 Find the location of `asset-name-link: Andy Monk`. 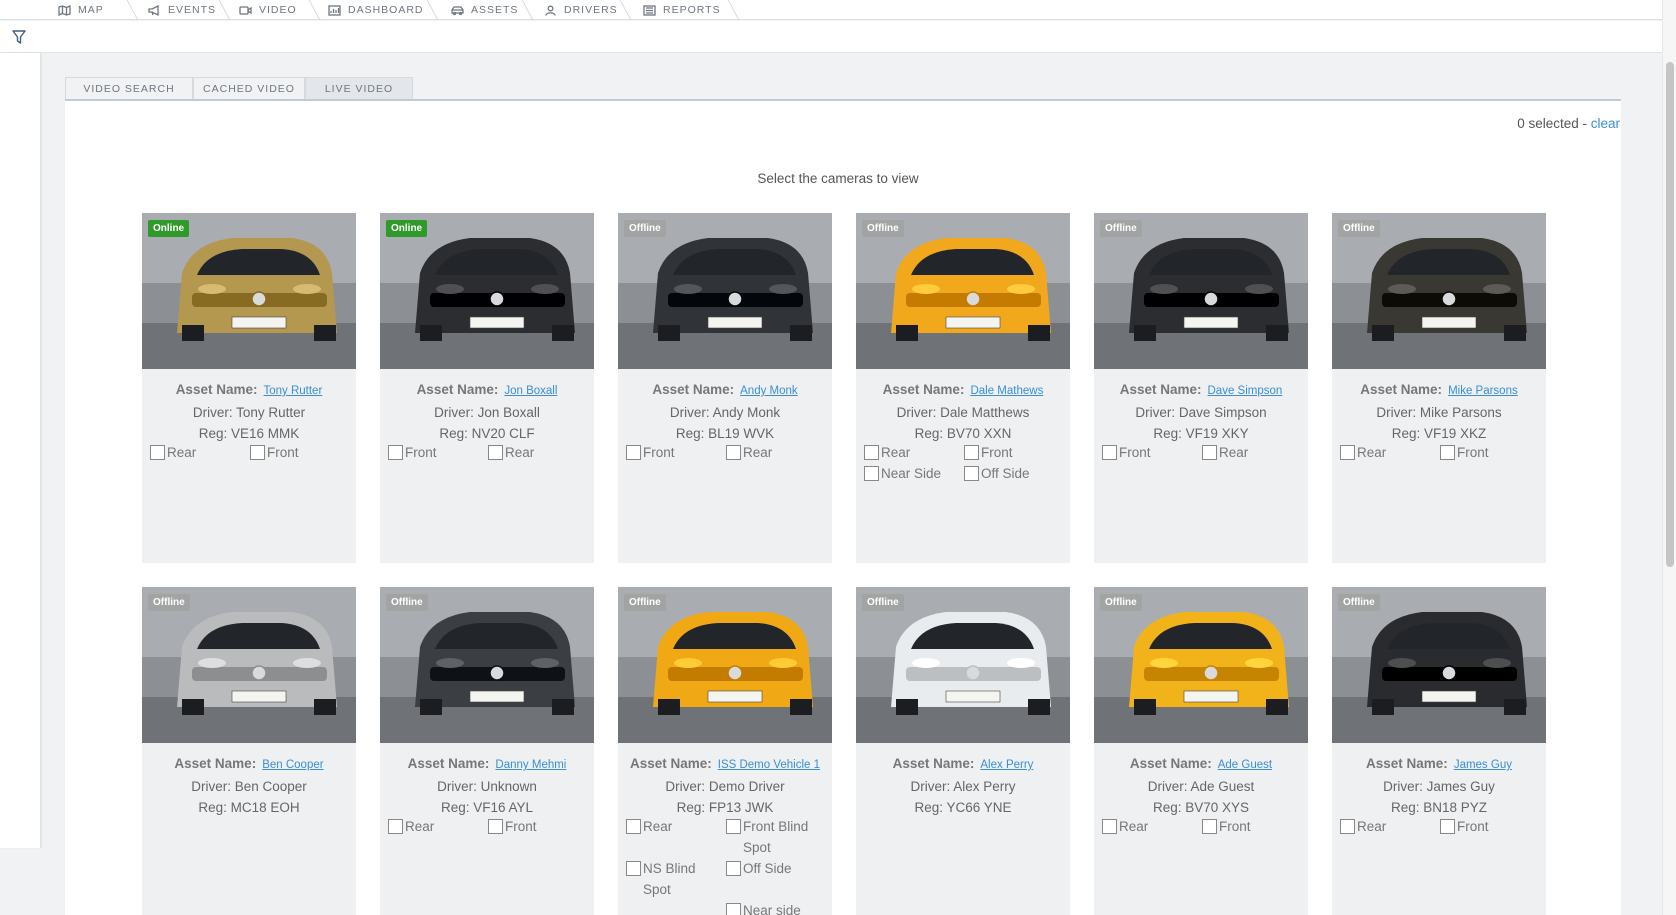

asset-name-link: Andy Monk is located at coordinates (769, 391).